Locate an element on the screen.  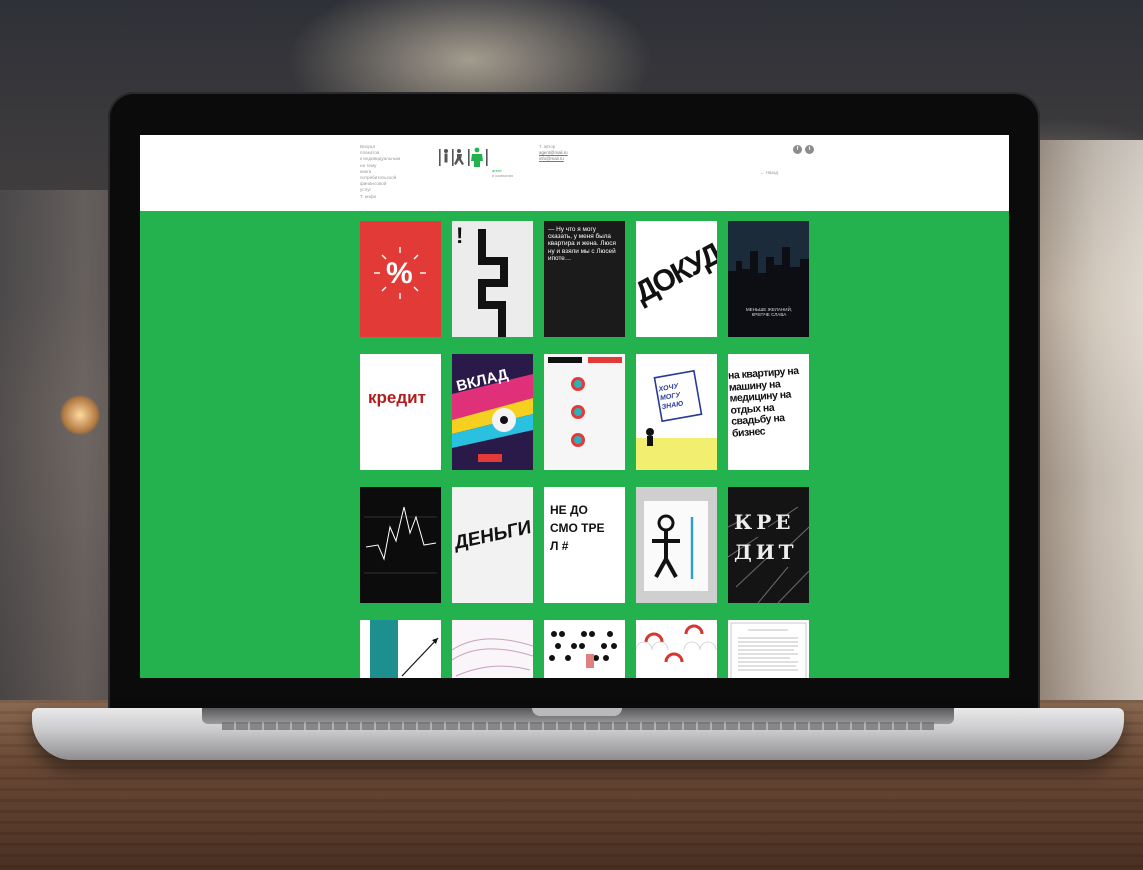
background-lamp is located at coordinates (80, 415).